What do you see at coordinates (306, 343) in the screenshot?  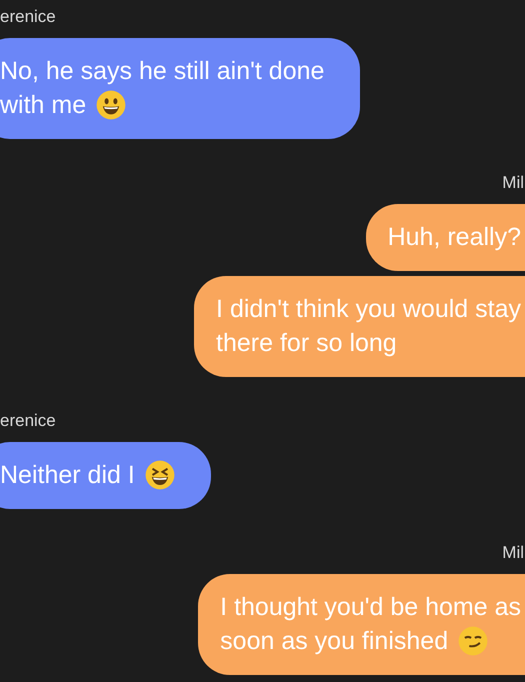 I see `message-text: there for so long` at bounding box center [306, 343].